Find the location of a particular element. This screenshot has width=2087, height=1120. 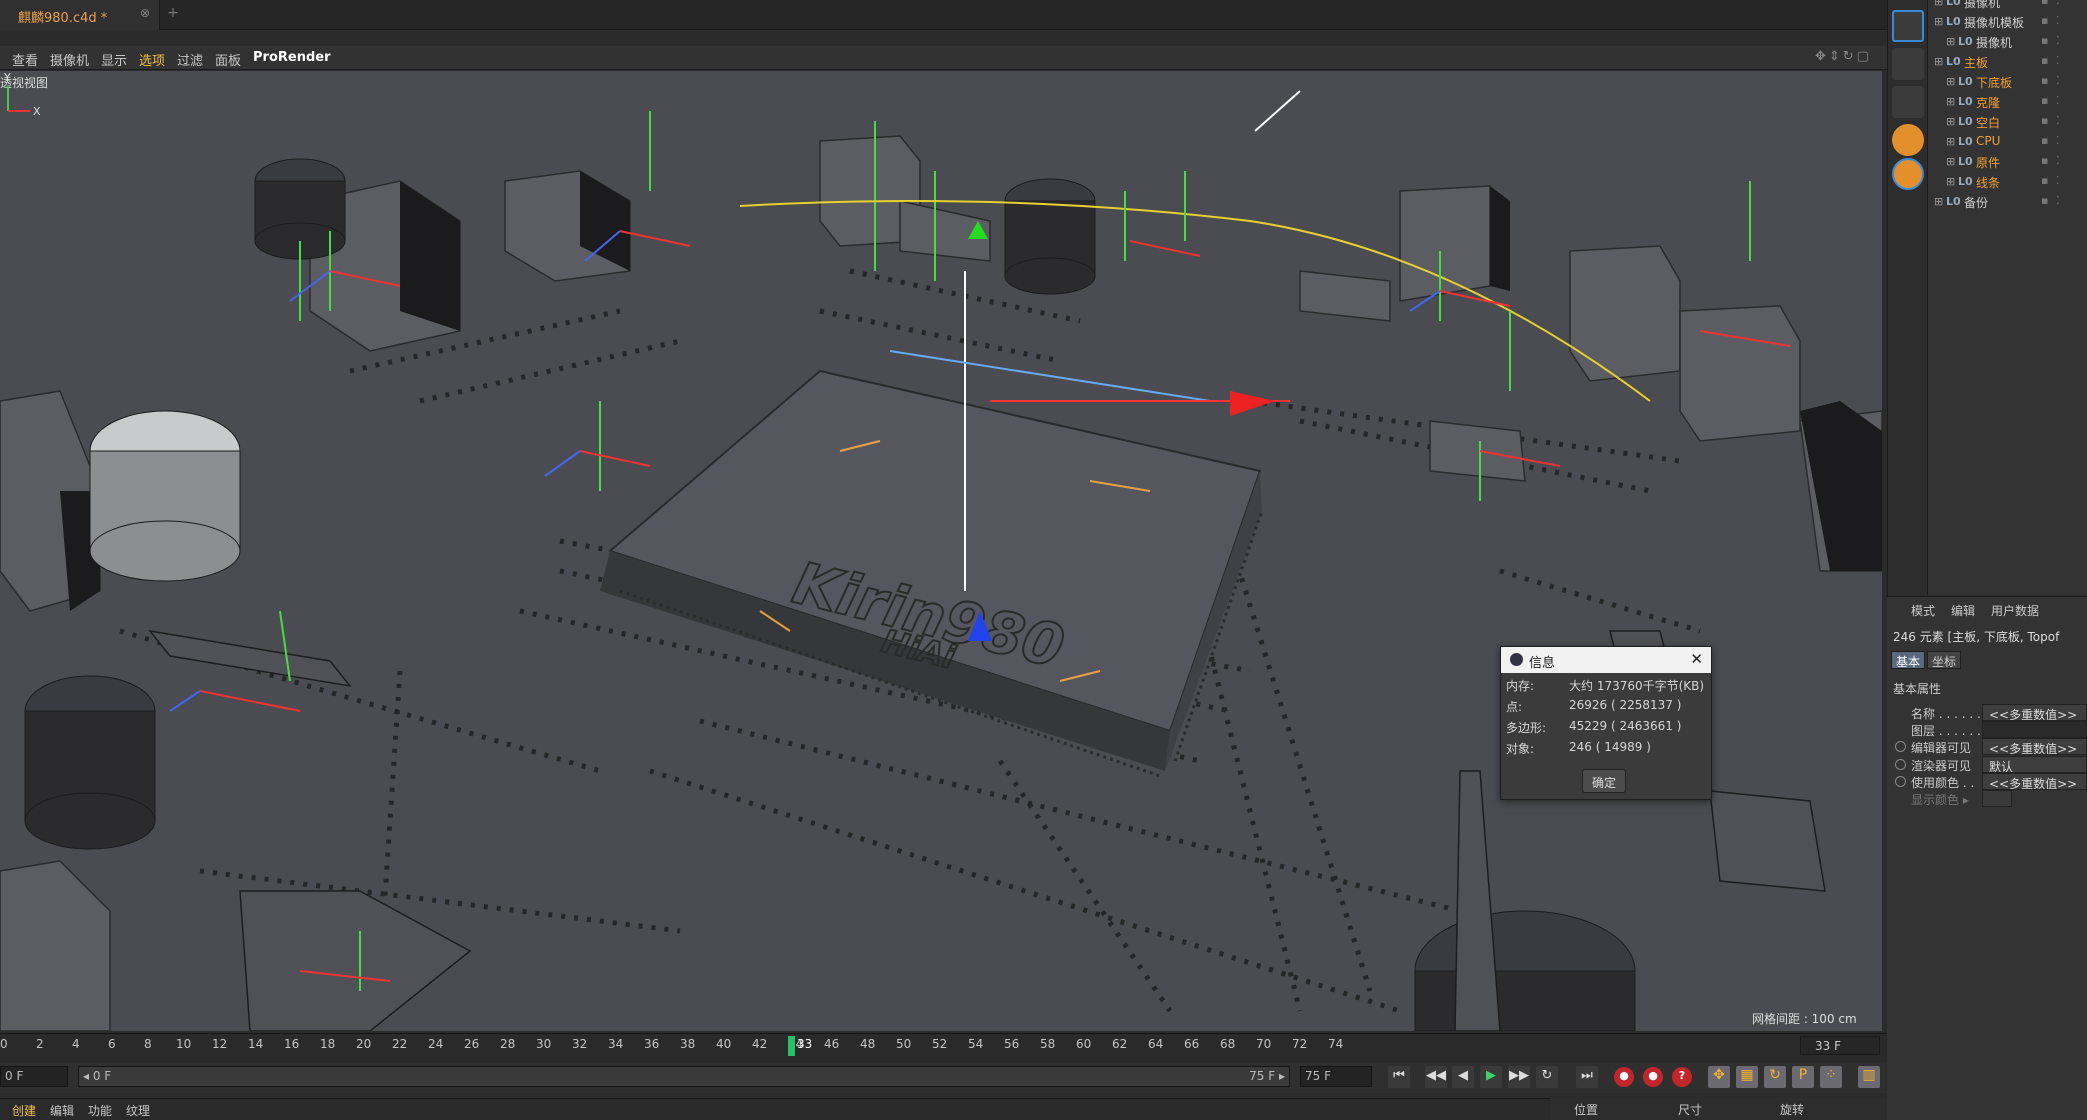

go-to-start-button: ⏮ is located at coordinates (1399, 1077).